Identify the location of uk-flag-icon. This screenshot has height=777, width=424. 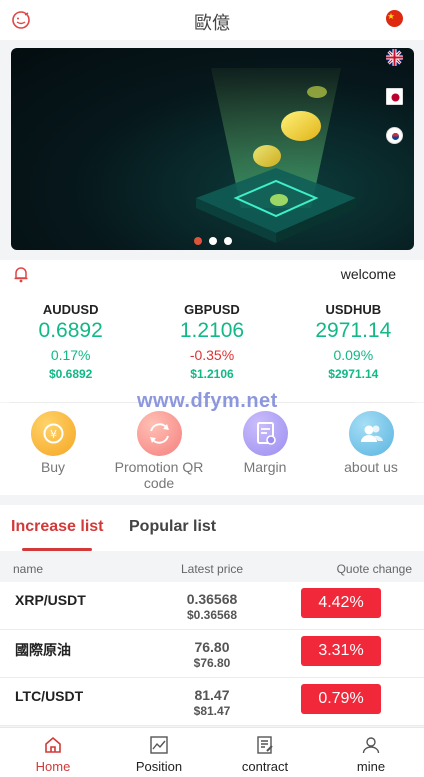
(394, 57).